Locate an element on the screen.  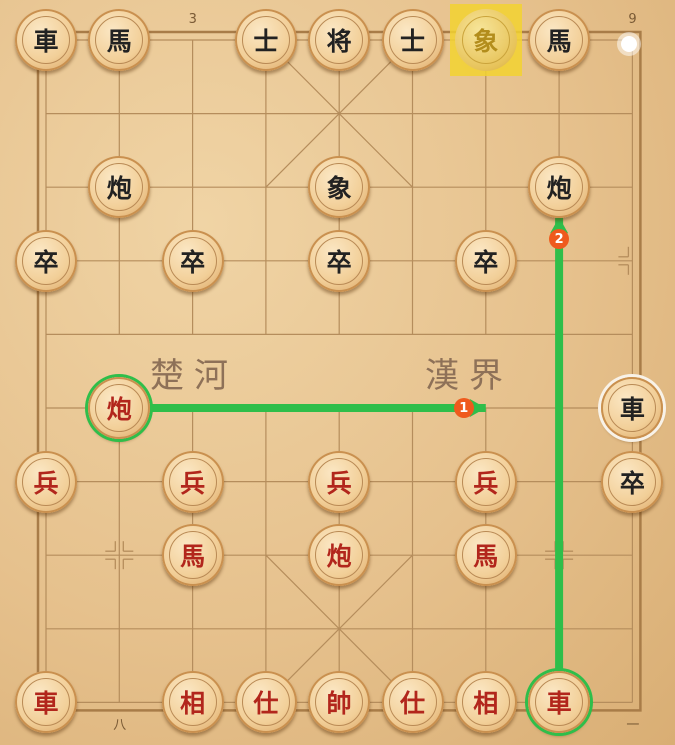
column-label-bottom: 八 is located at coordinates (120, 725).